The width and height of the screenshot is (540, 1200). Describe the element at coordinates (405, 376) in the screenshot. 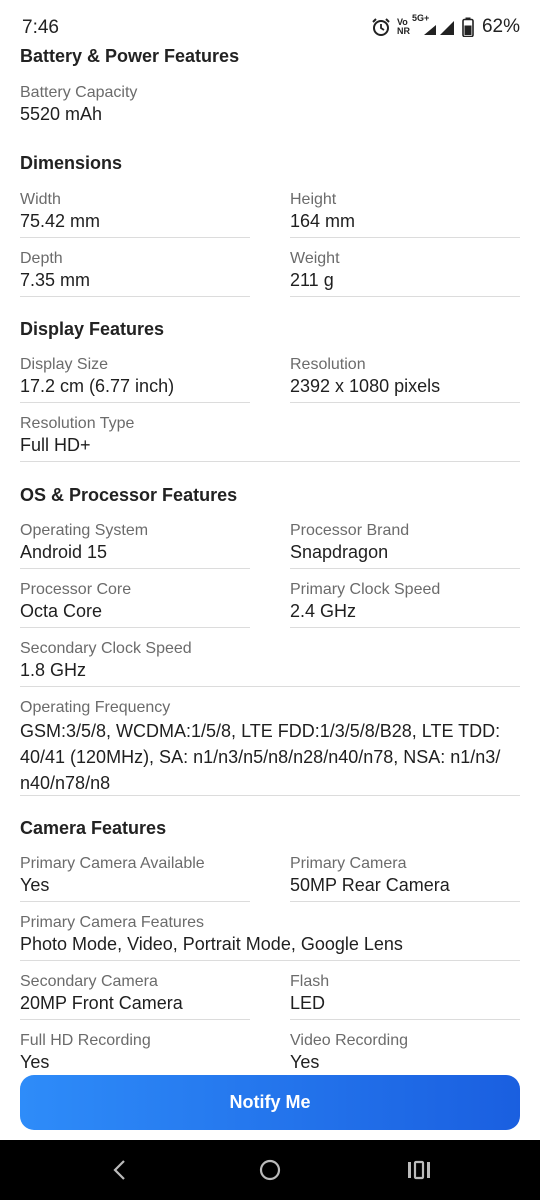

I see `field-resolution: Resolution 2392 x 1080 pixels` at that location.